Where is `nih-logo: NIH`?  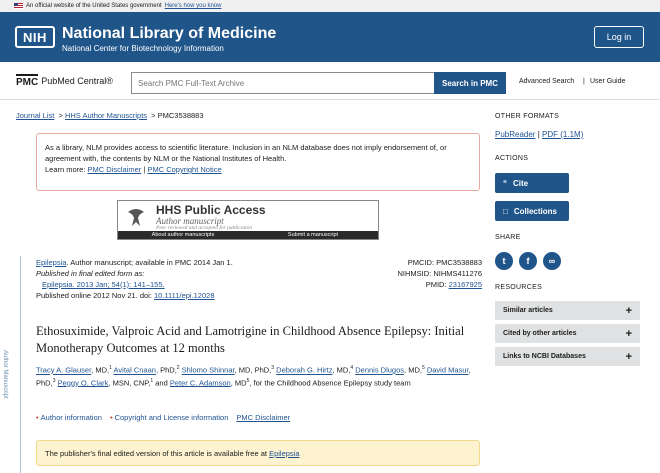
nih-logo: NIH is located at coordinates (35, 37).